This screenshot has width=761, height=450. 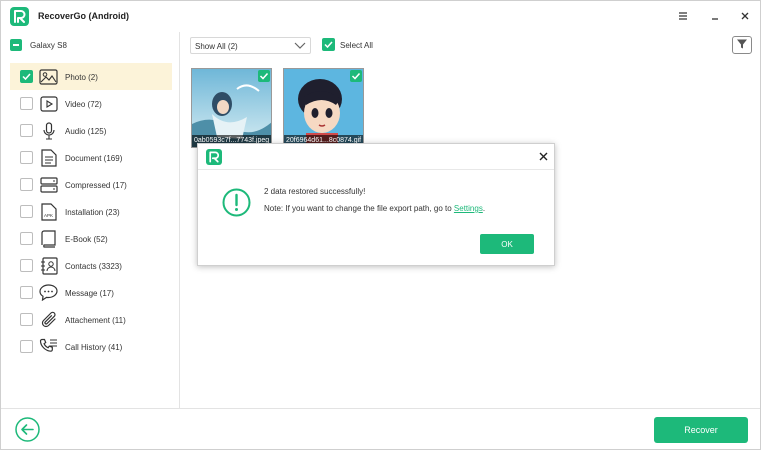 I want to click on chevron-down-icon, so click(x=300, y=47).